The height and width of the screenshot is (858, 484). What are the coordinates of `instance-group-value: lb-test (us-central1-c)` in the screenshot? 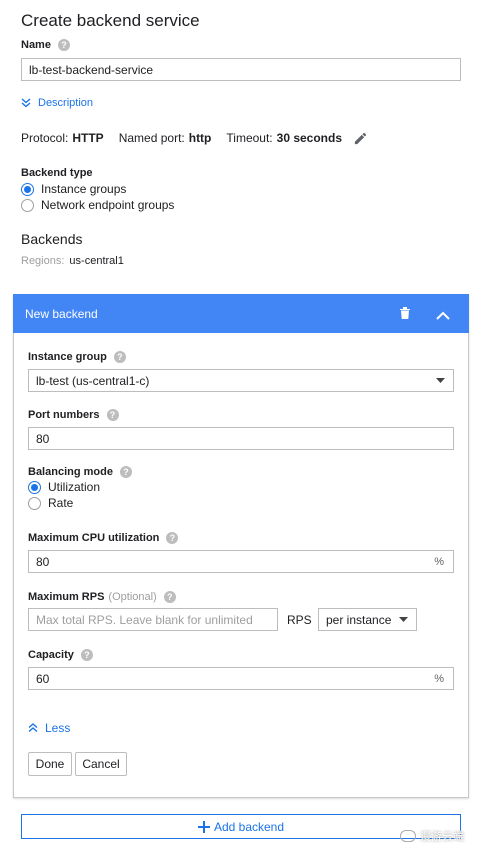 It's located at (93, 380).